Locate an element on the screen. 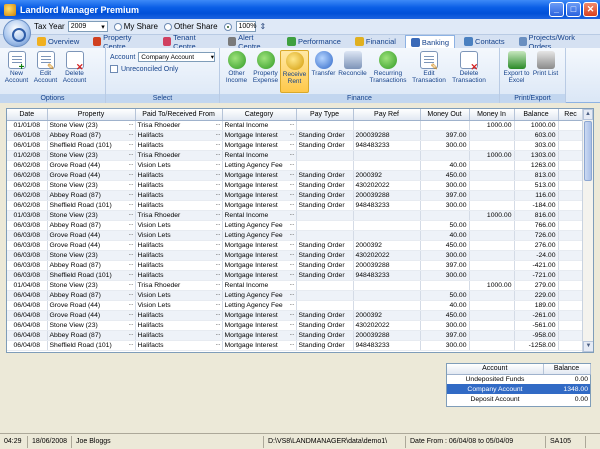 The height and width of the screenshot is (449, 600). vertical-scrollbar: ▲ ▼ is located at coordinates (587, 230).